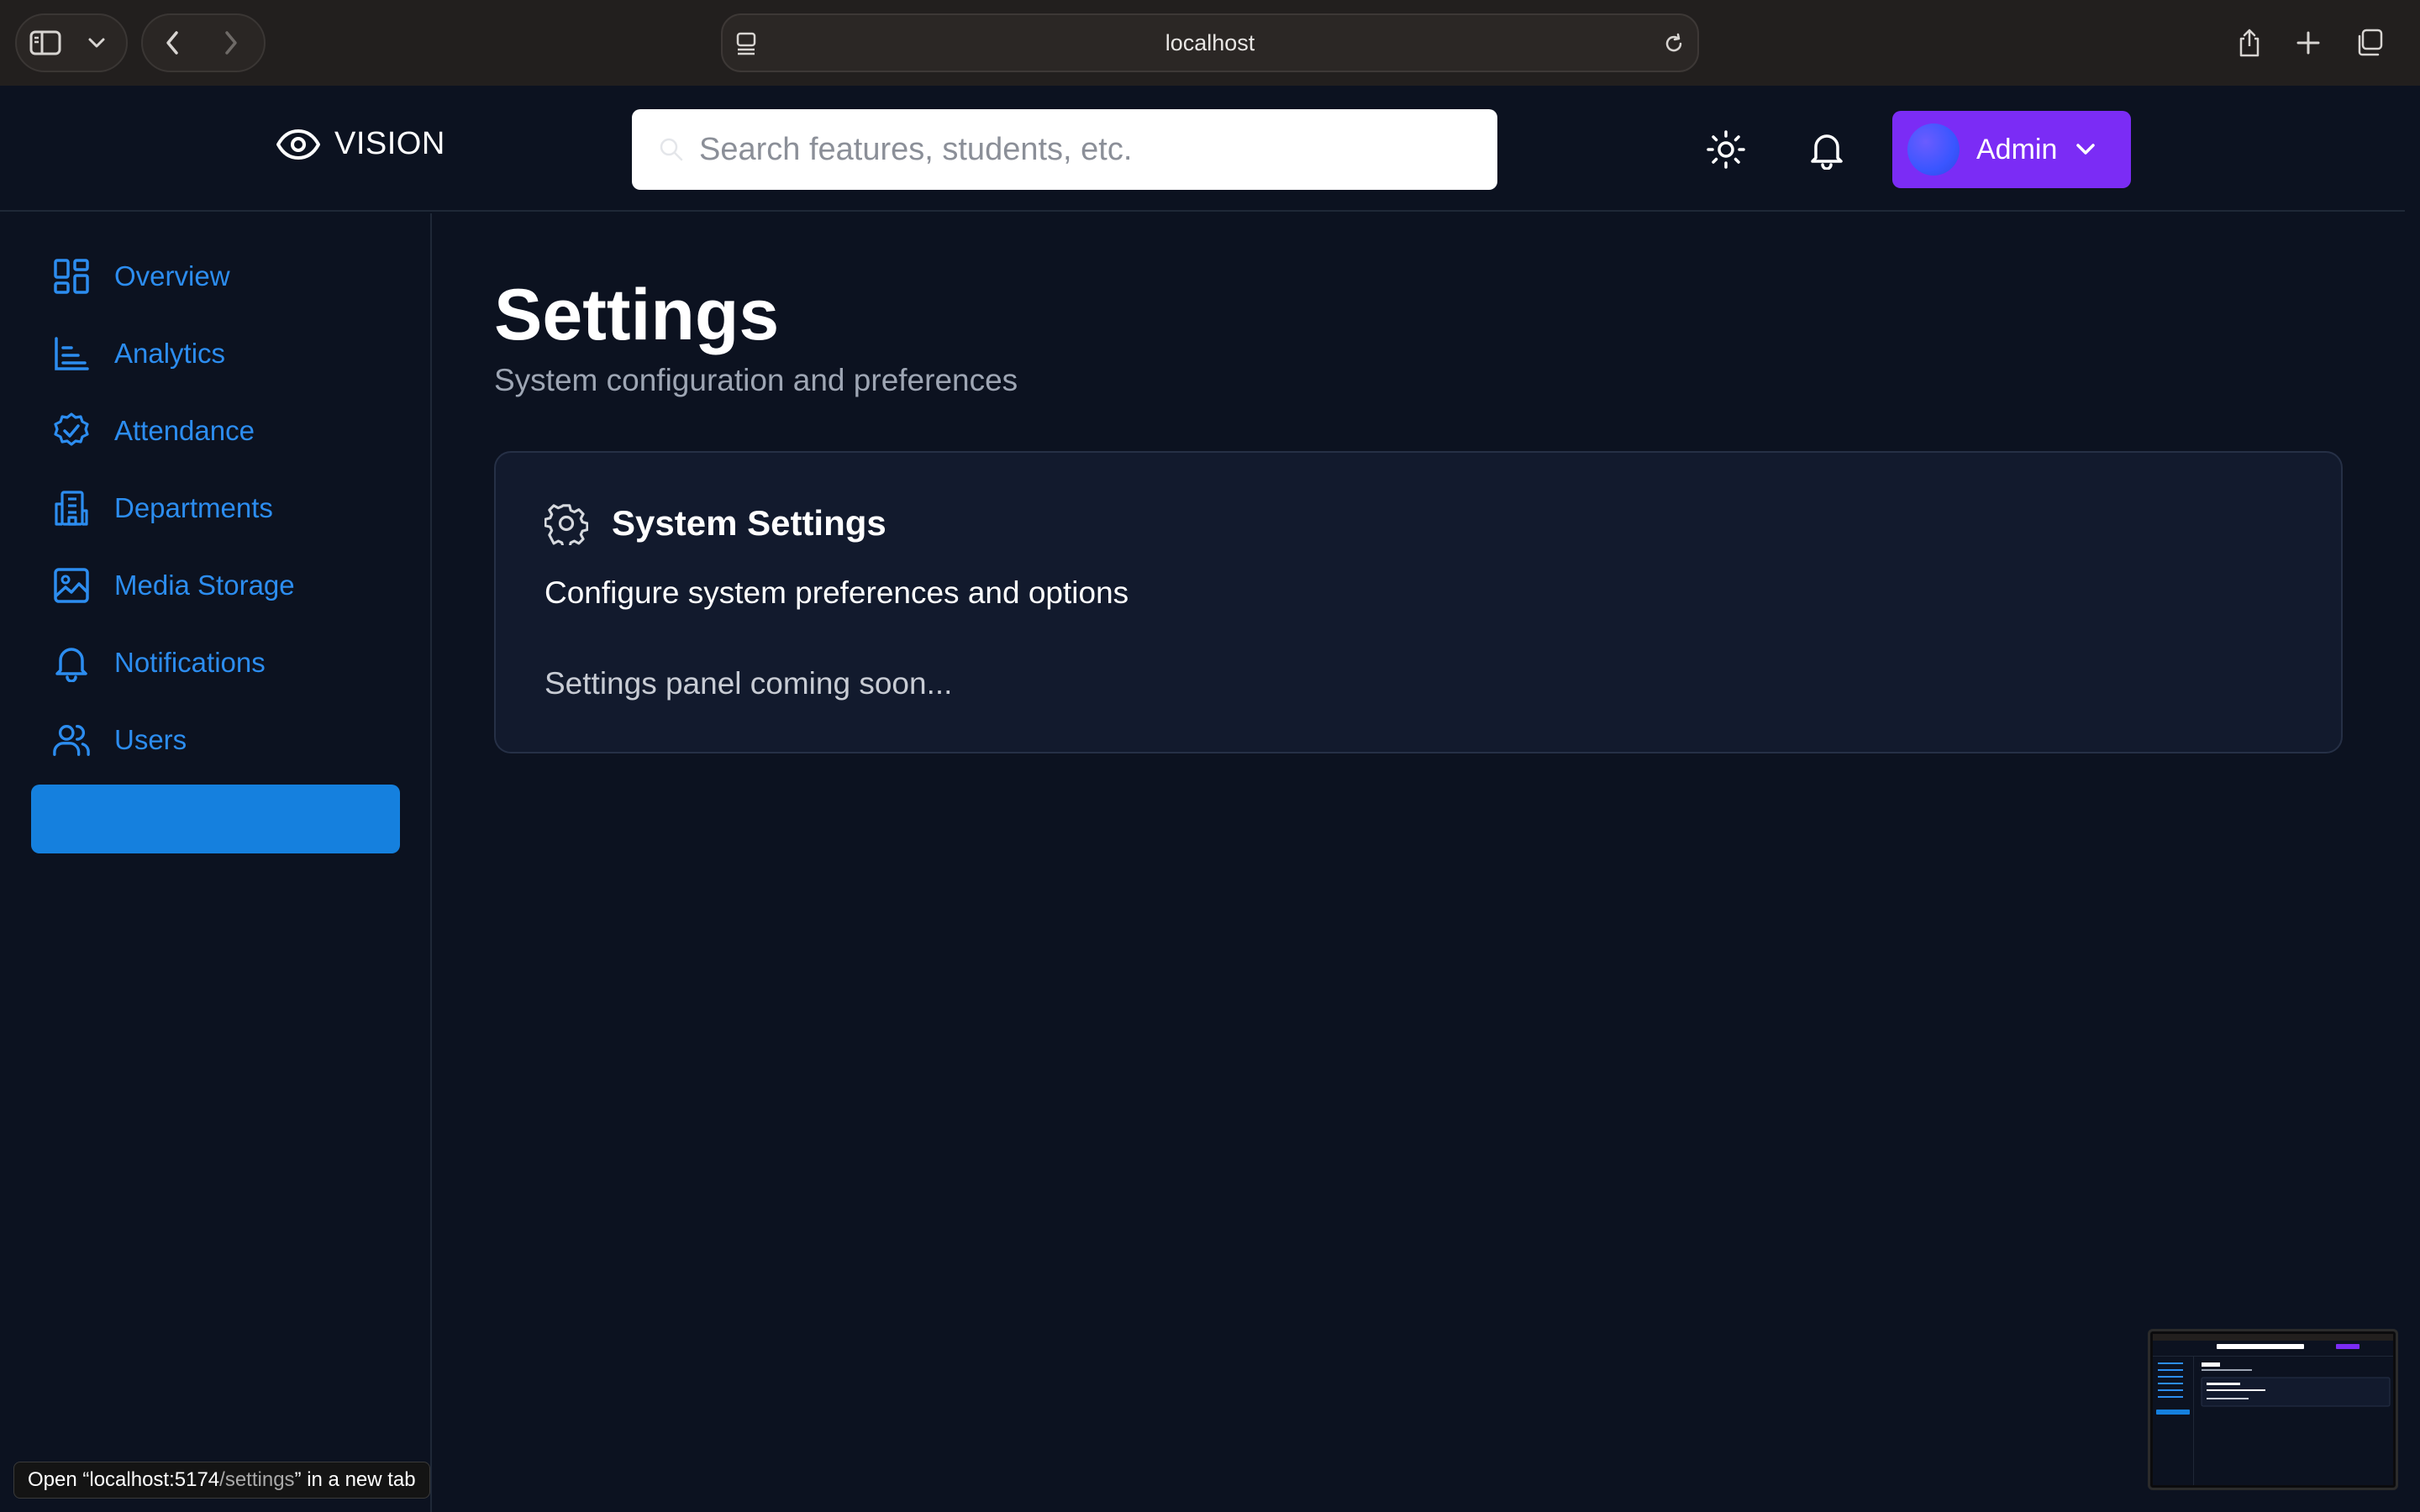 This screenshot has width=2420, height=1512. What do you see at coordinates (190, 662) in the screenshot?
I see `sidebar-item-label: Notifications` at bounding box center [190, 662].